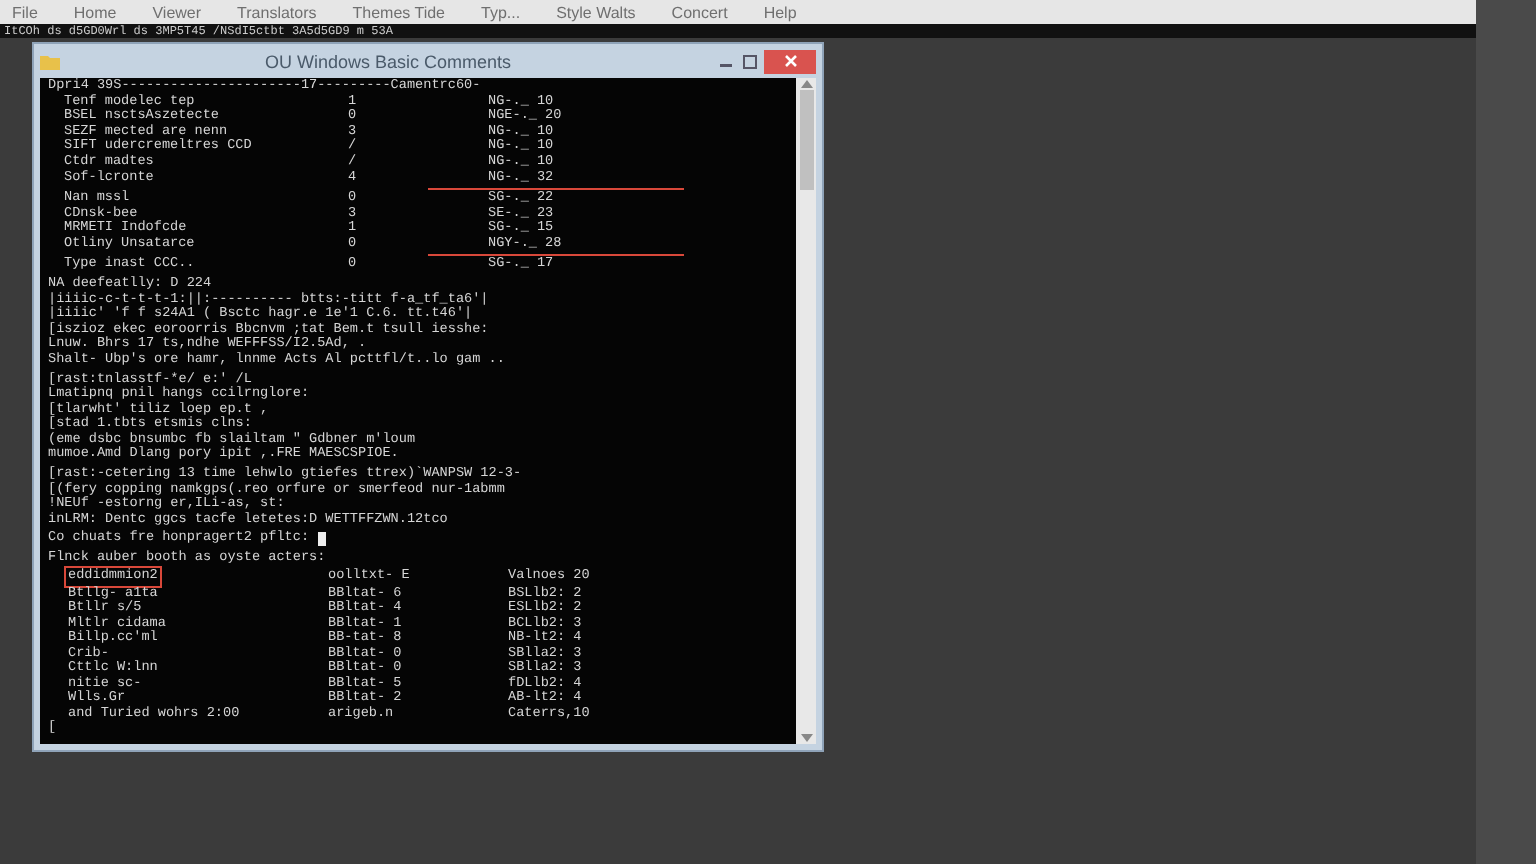 The height and width of the screenshot is (864, 1536). What do you see at coordinates (388, 61) in the screenshot?
I see `window-title: OU Windows Basic Comments` at bounding box center [388, 61].